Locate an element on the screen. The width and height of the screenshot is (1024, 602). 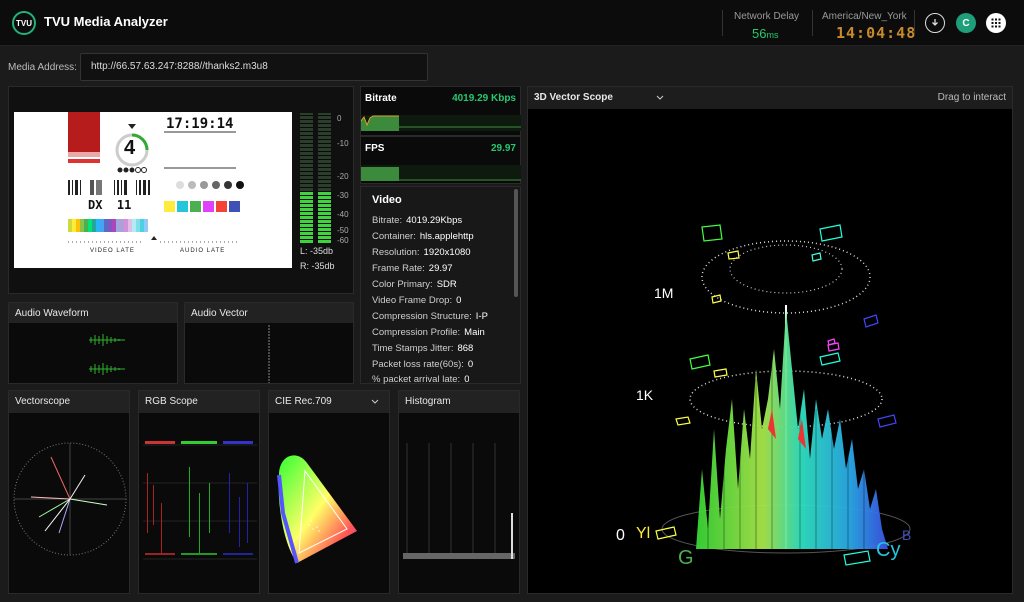
download-glyph is located at coordinates (935, 22).